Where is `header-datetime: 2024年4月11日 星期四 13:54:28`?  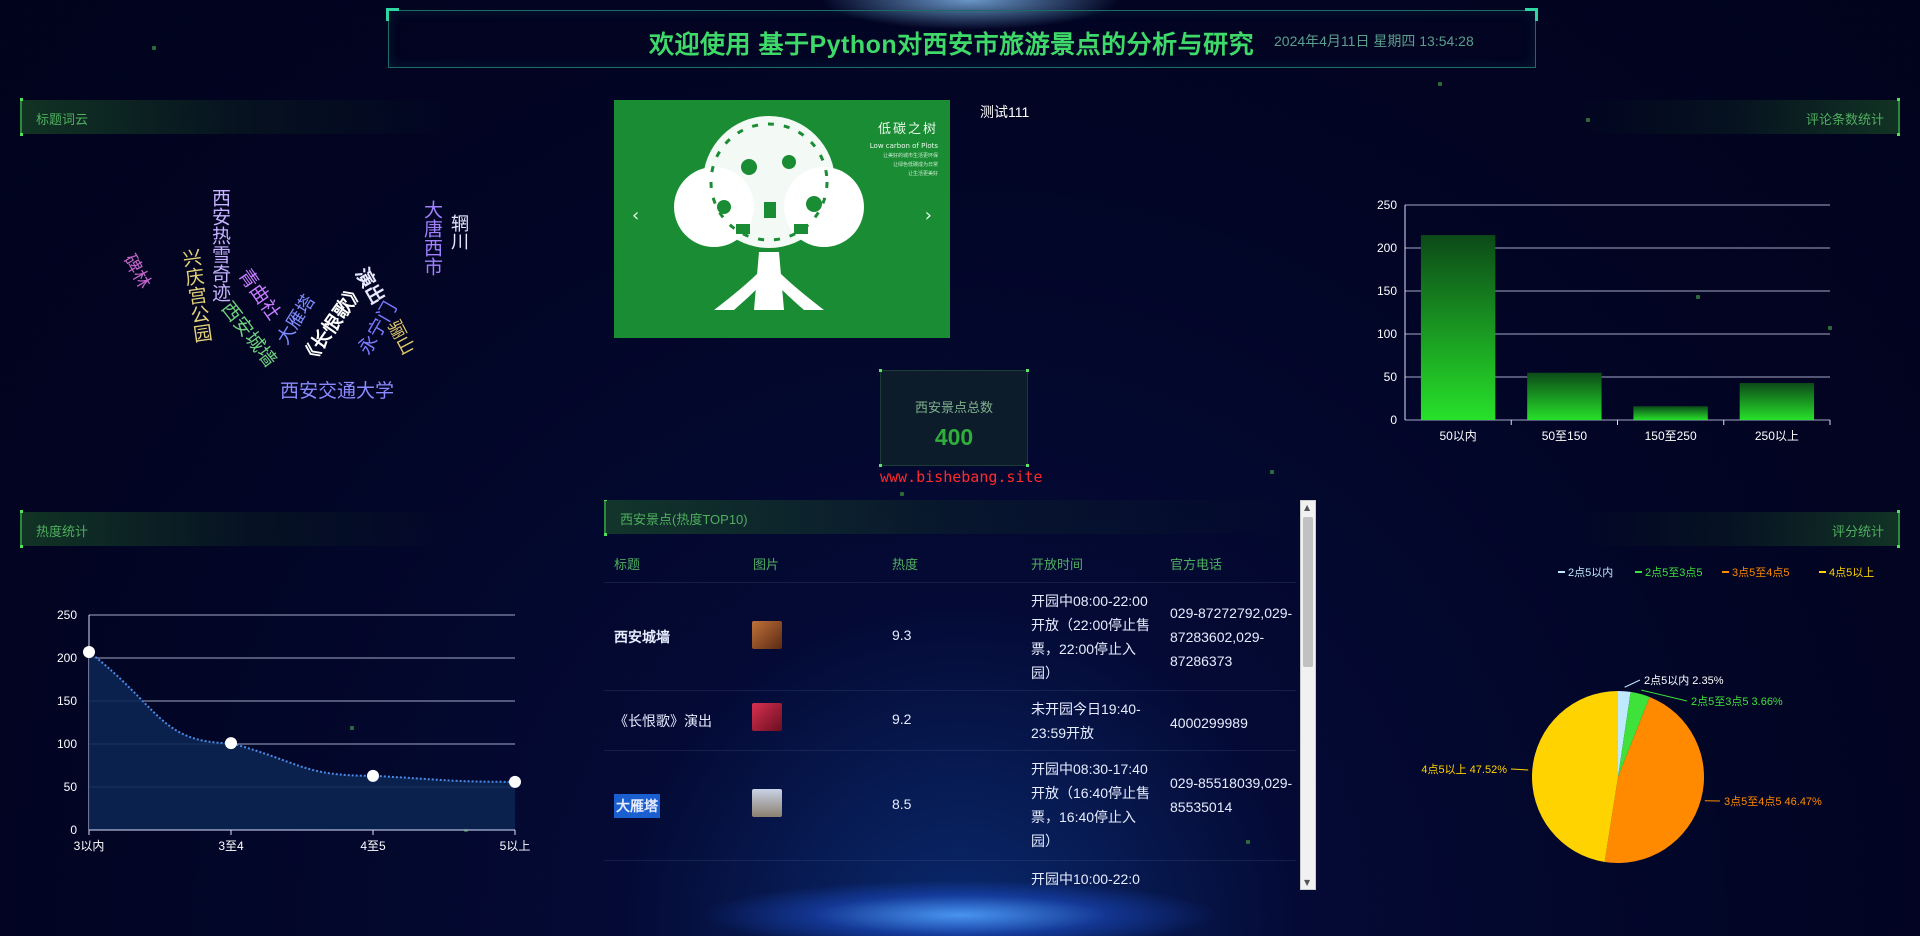 header-datetime: 2024年4月11日 星期四 13:54:28 is located at coordinates (1374, 41).